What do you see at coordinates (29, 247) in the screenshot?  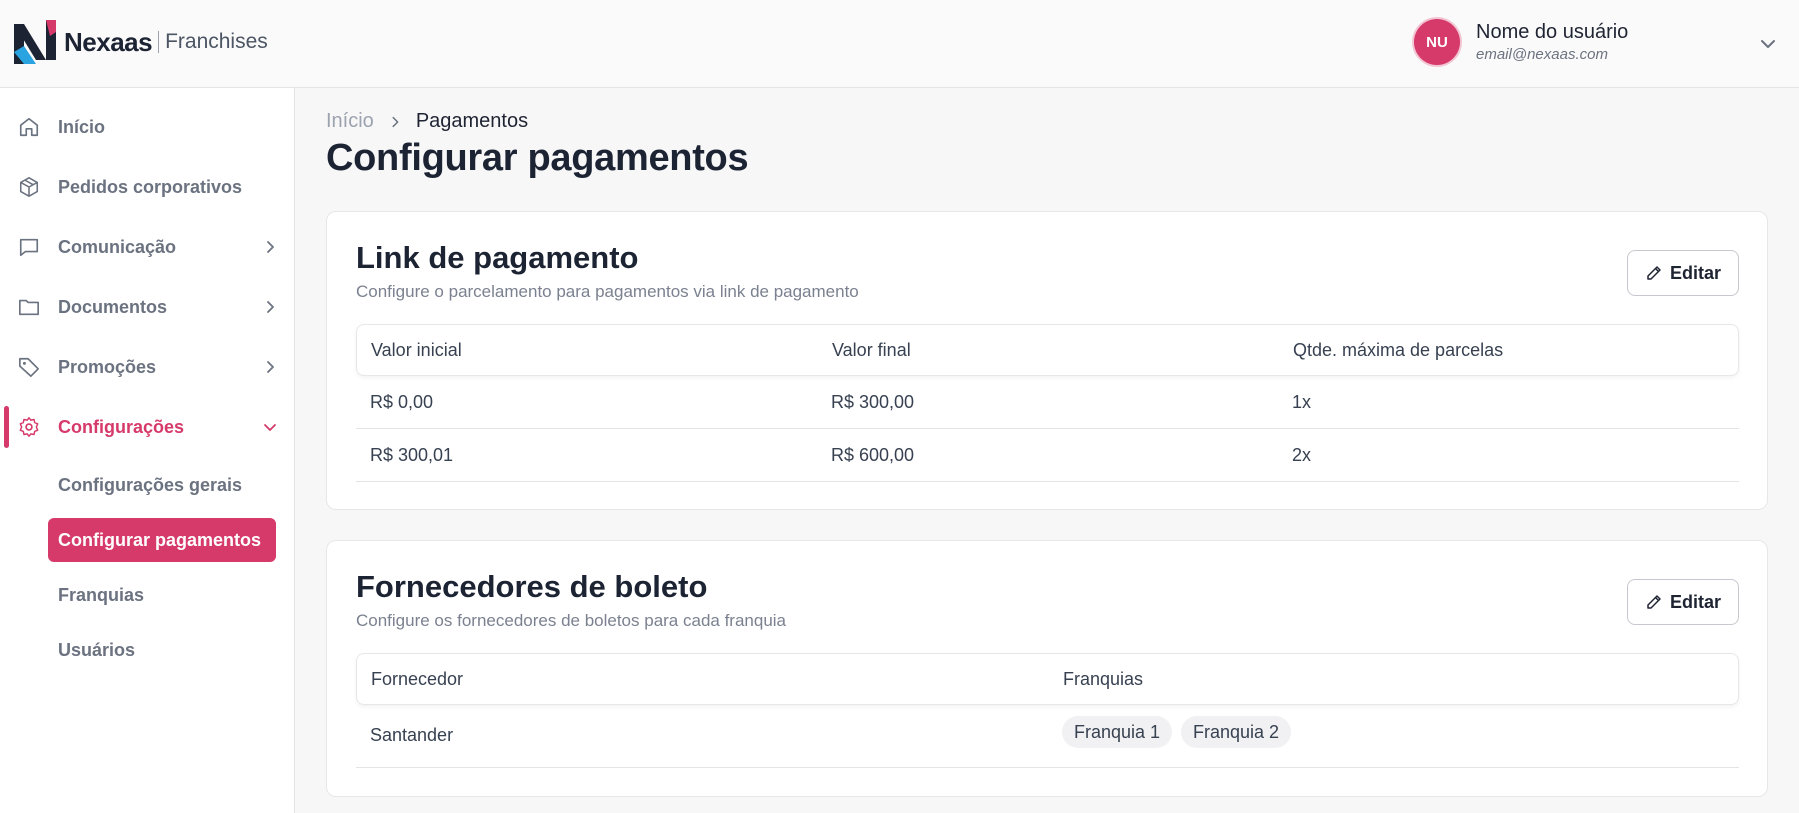 I see `chat-icon` at bounding box center [29, 247].